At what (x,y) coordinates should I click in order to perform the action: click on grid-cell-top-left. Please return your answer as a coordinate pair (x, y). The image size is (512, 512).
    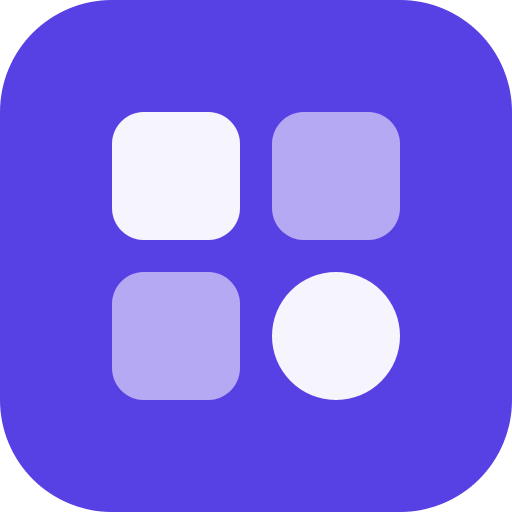
    Looking at the image, I should click on (176, 176).